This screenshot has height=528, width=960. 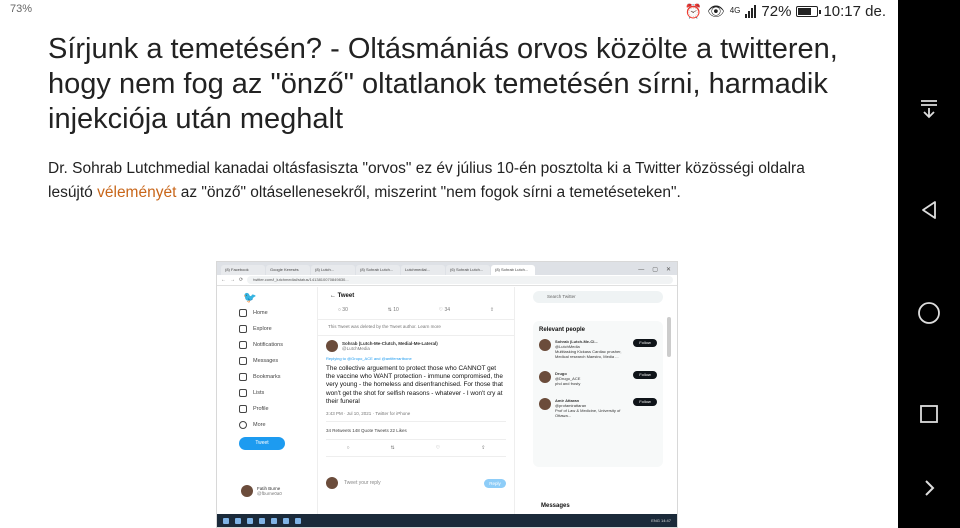 What do you see at coordinates (693, 10) in the screenshot?
I see `alarm-icon: ⏰` at bounding box center [693, 10].